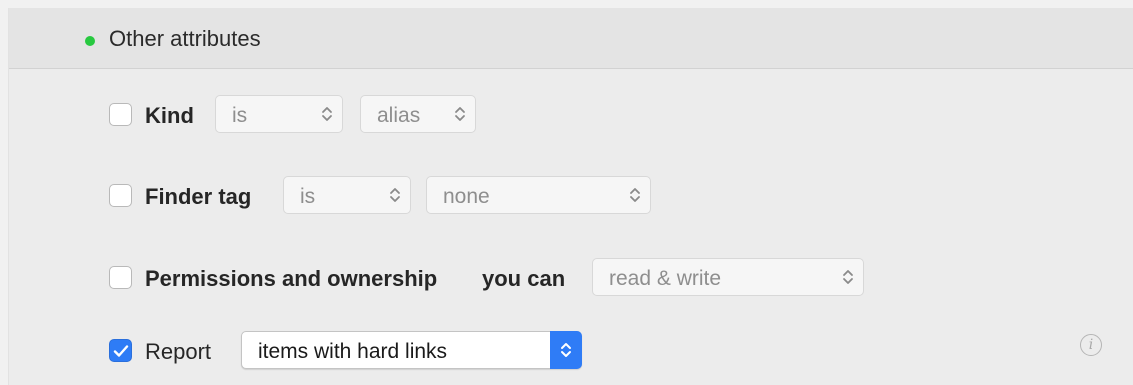 Image resolution: width=1133 pixels, height=385 pixels. What do you see at coordinates (90, 41) in the screenshot?
I see `green-status-dot-icon` at bounding box center [90, 41].